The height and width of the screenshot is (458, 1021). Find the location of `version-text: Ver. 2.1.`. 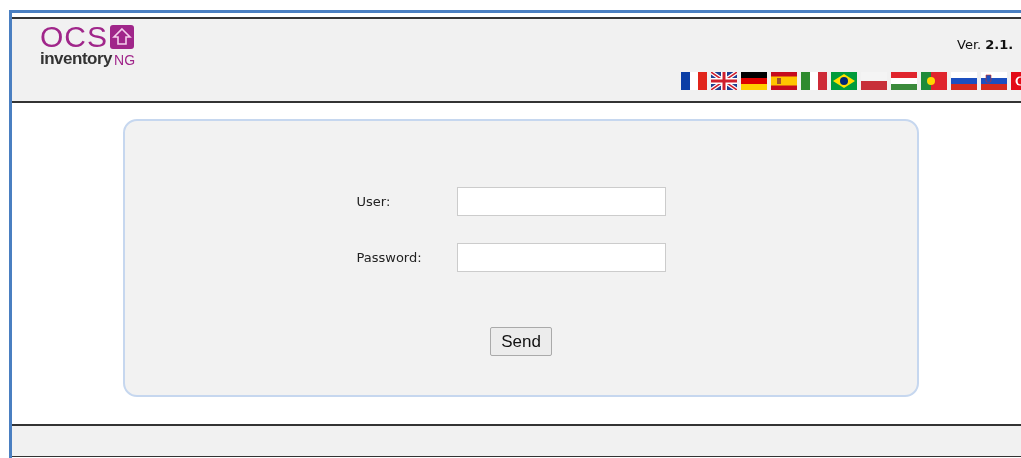

version-text: Ver. 2.1. is located at coordinates (985, 45).